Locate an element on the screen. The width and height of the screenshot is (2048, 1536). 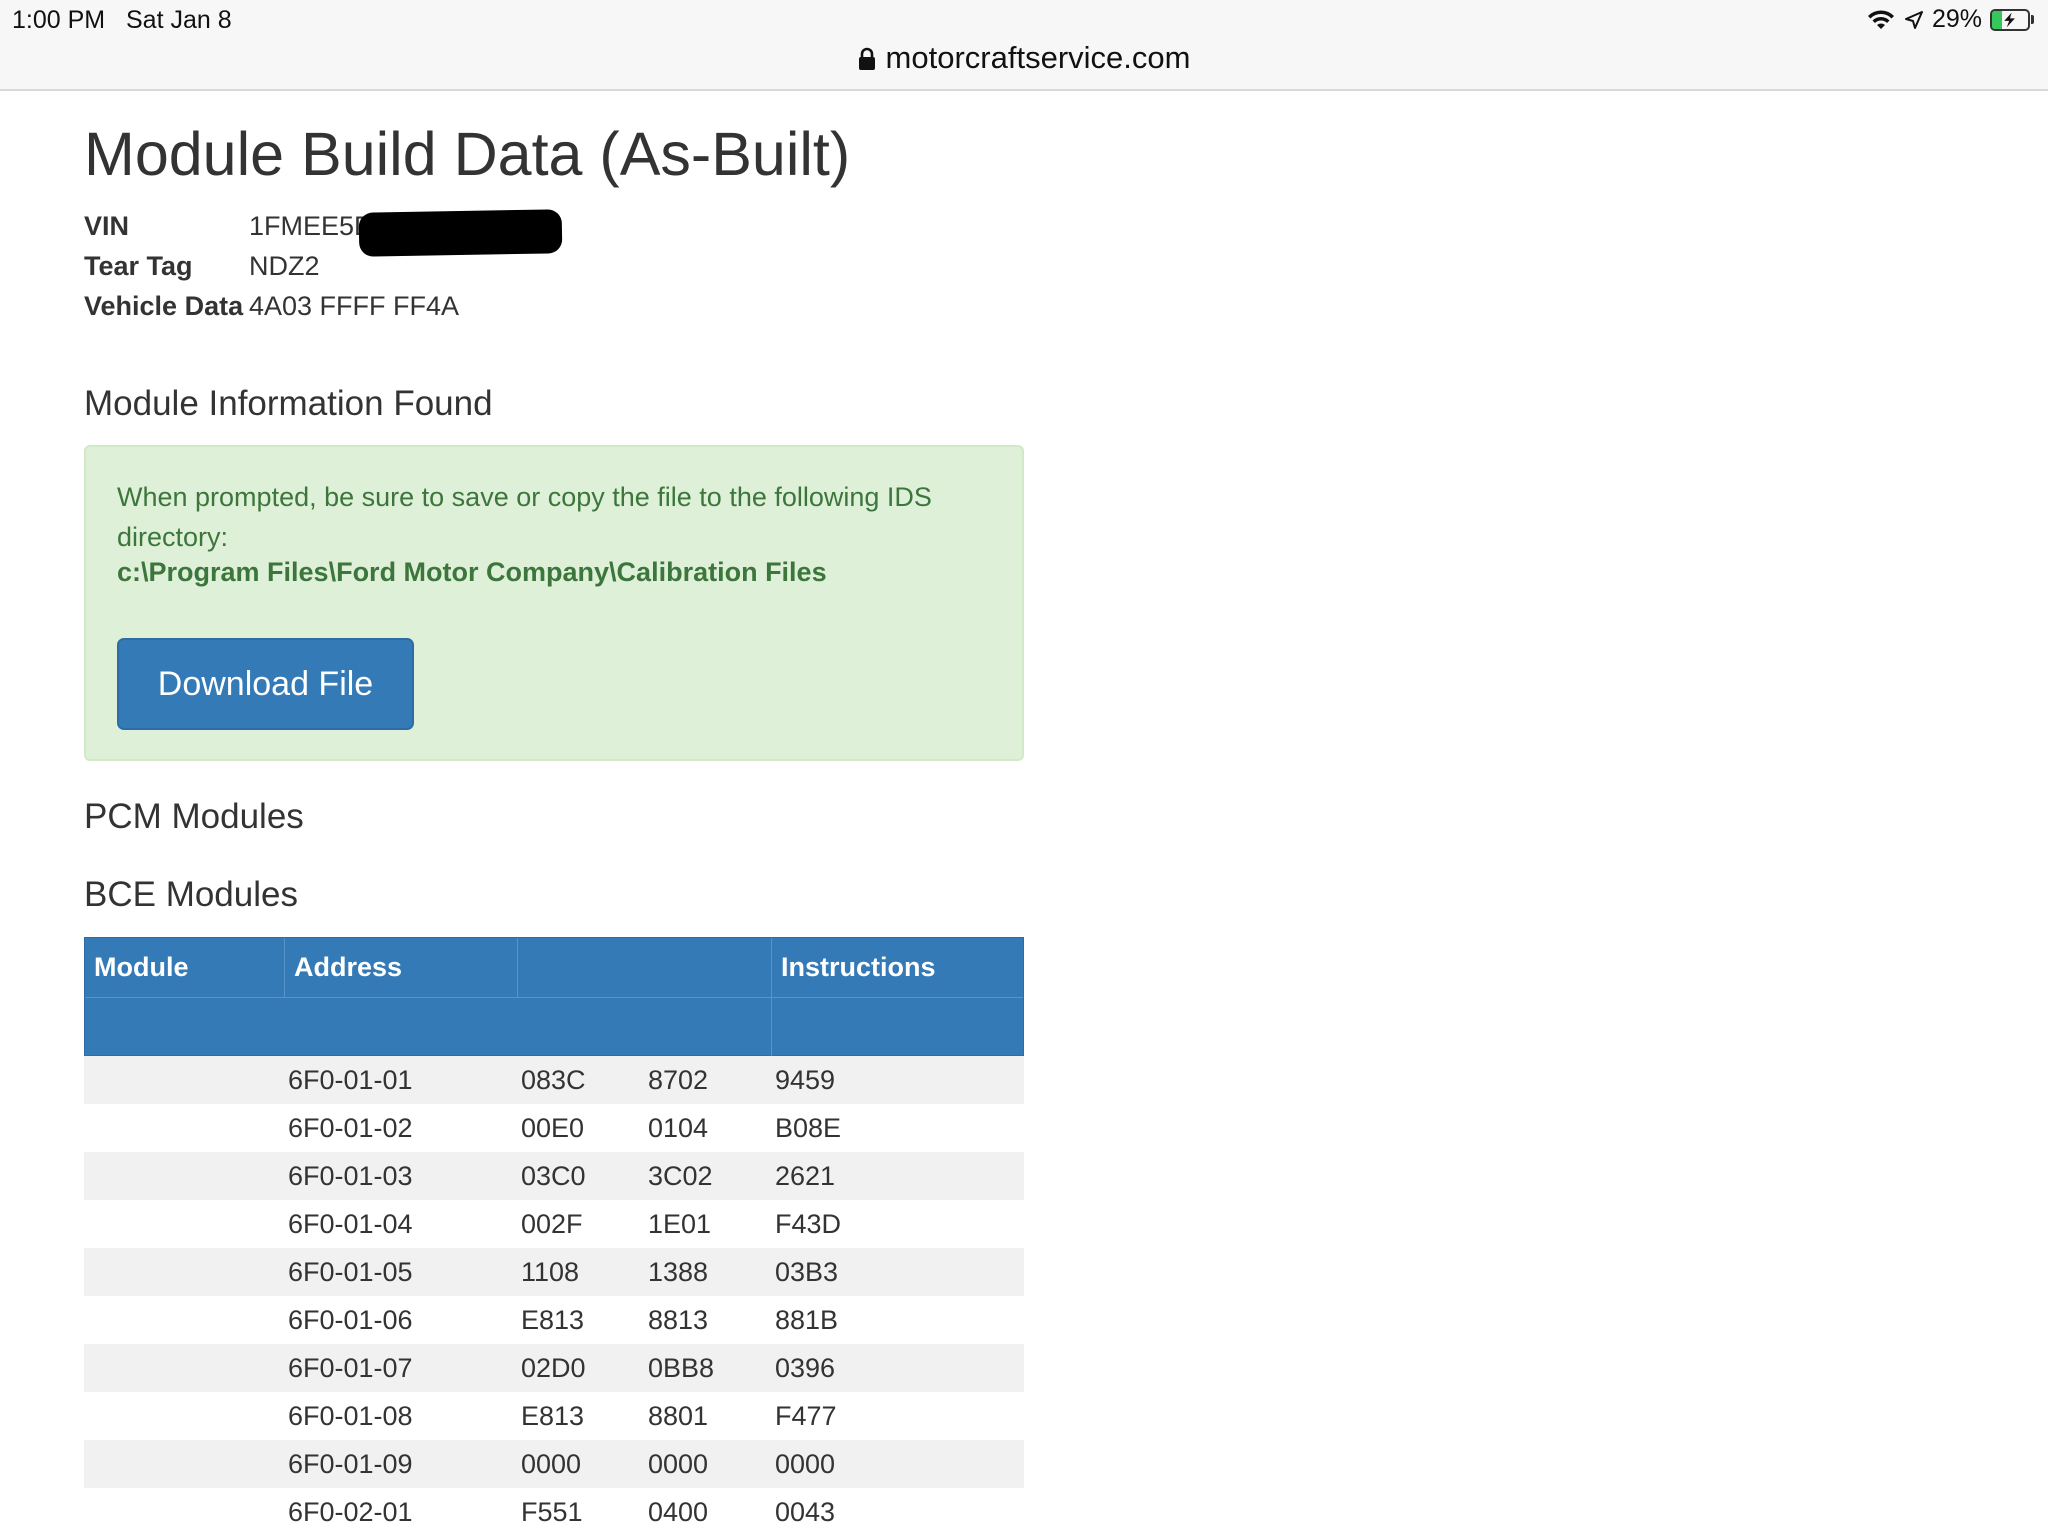
table-row: 6F0-01-04 002F 1E01 F43D is located at coordinates (554, 1224).